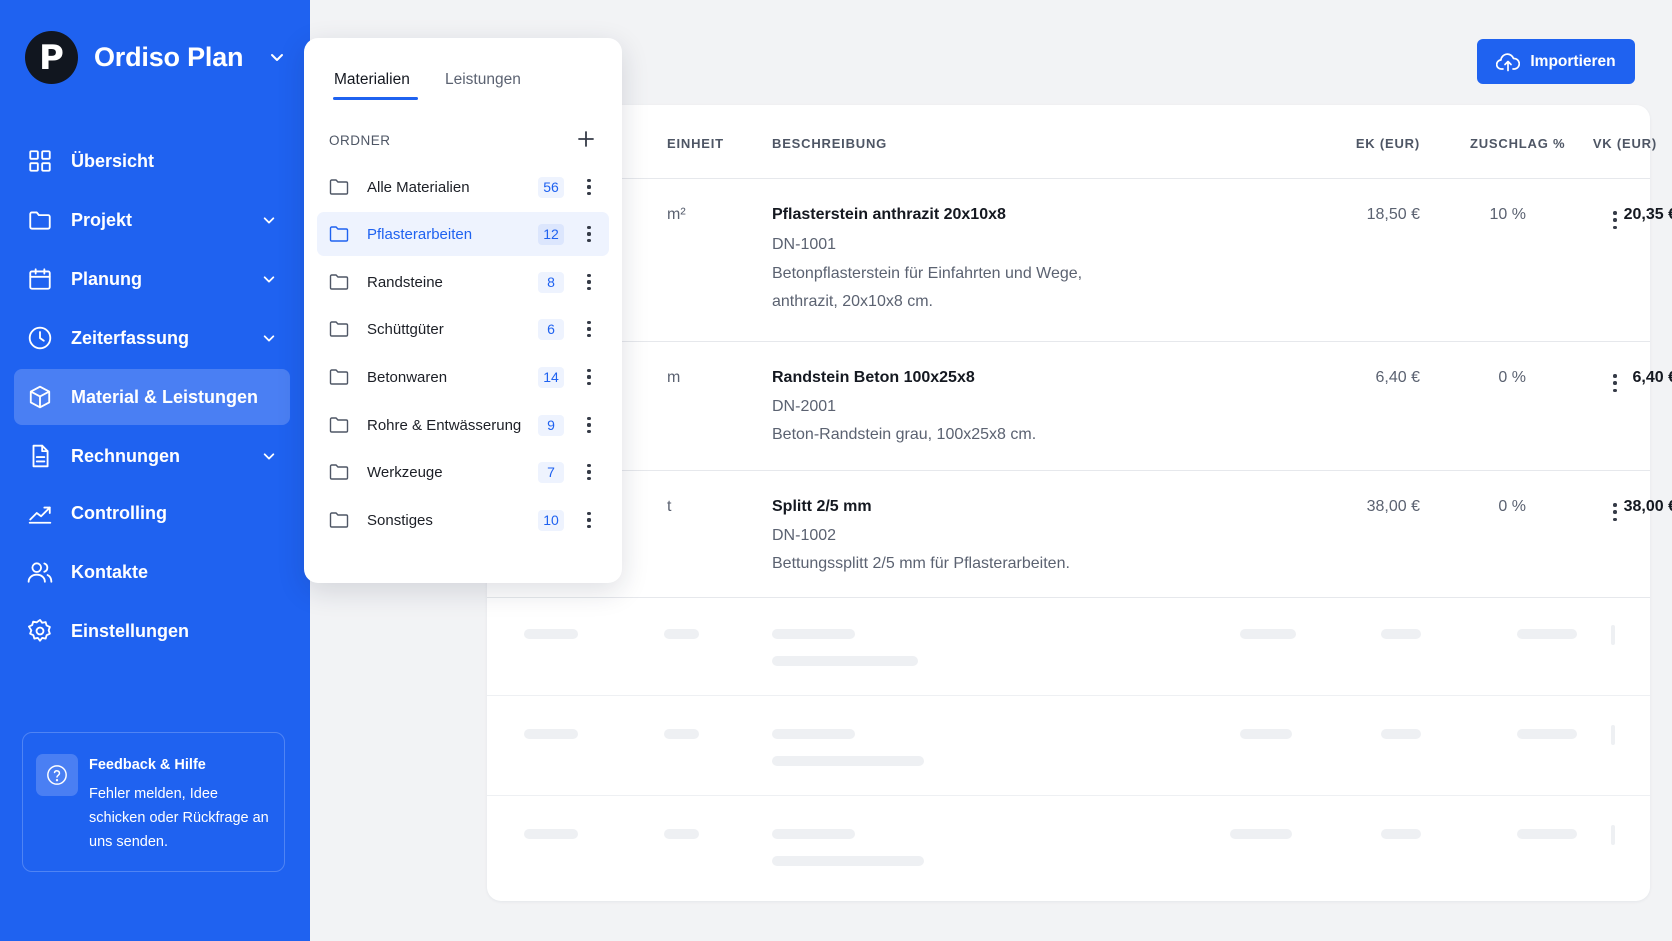  I want to click on column-header-vk: VK (EUR), so click(1572, 143).